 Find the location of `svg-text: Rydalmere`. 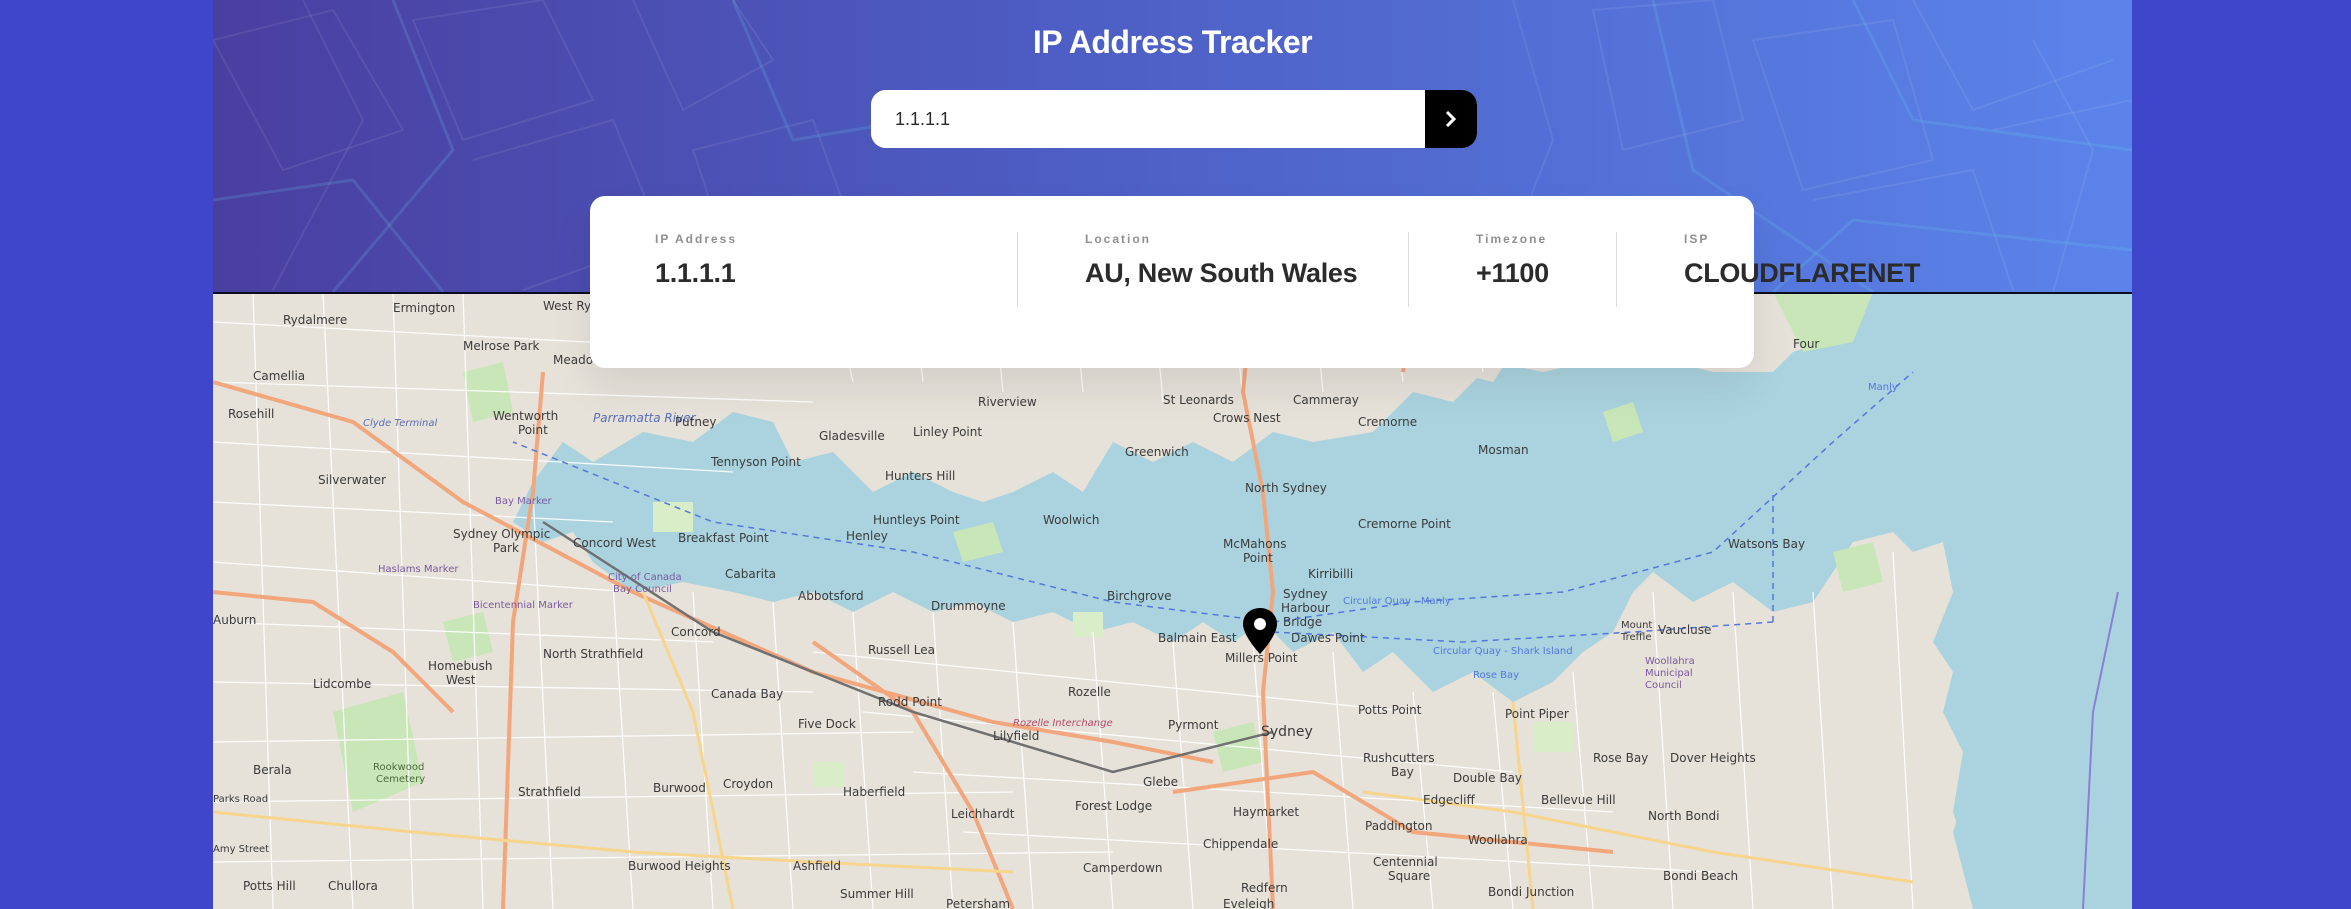

svg-text: Rydalmere is located at coordinates (315, 320).